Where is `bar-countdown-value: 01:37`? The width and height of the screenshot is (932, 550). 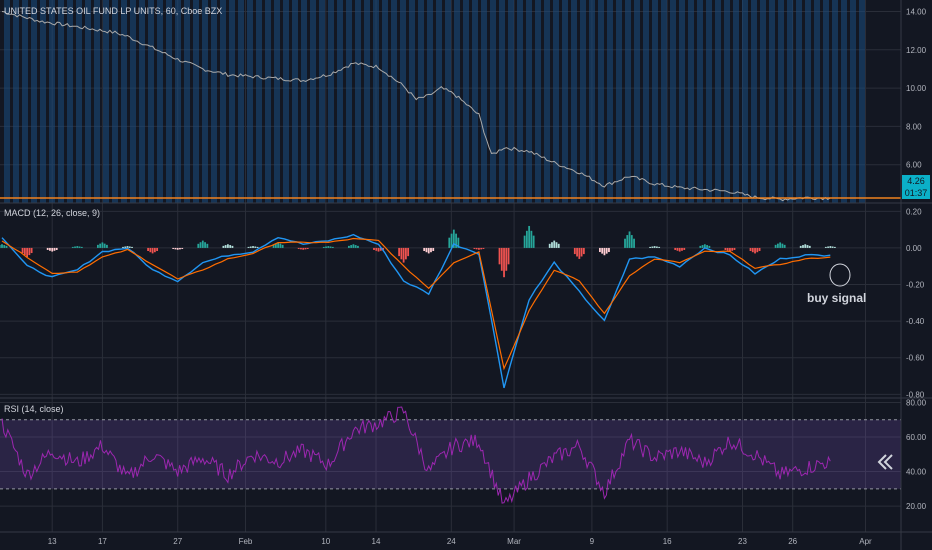 bar-countdown-value: 01:37 is located at coordinates (916, 193).